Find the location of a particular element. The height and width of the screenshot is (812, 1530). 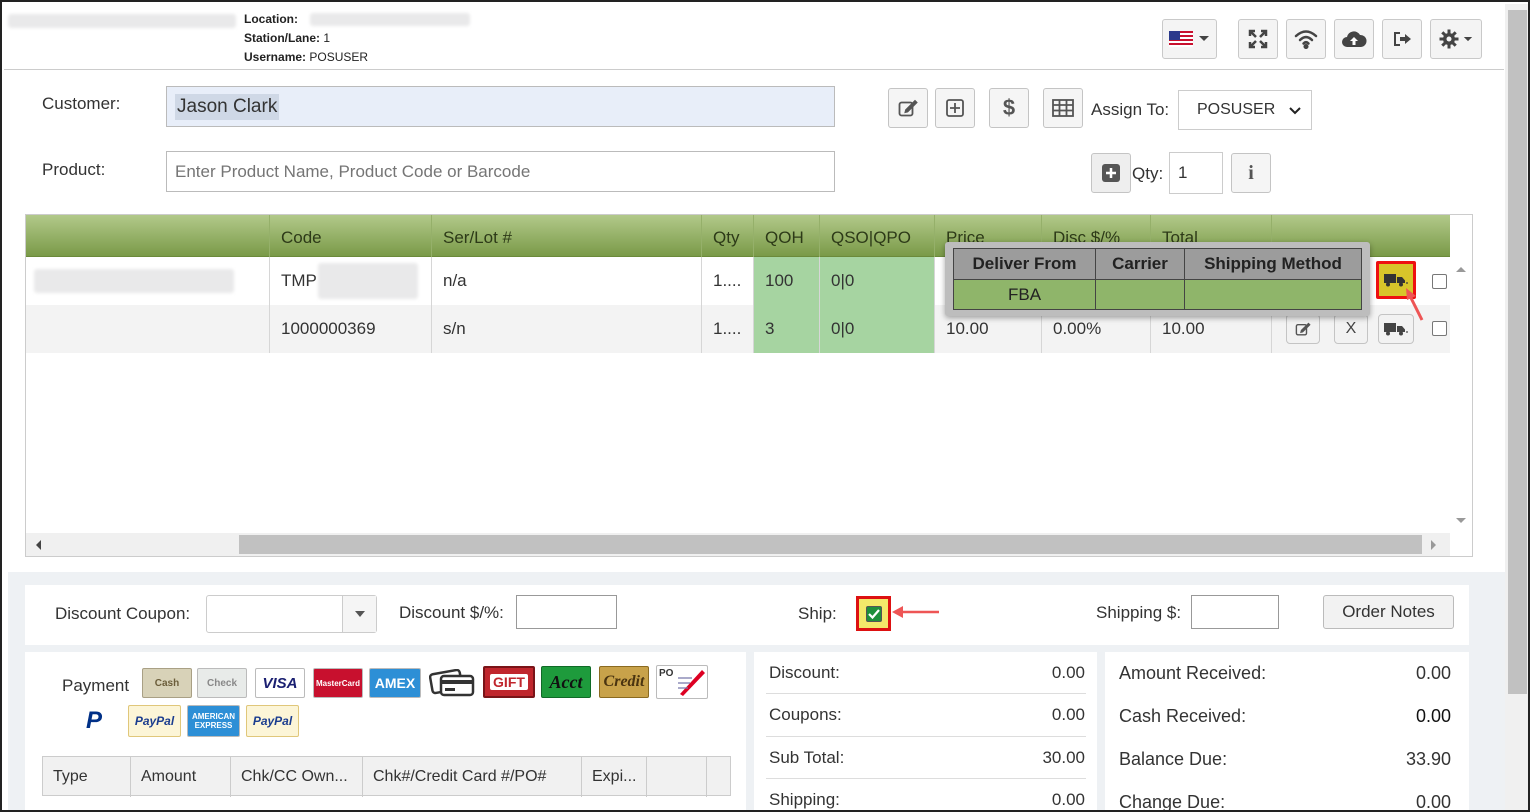

page-scrollbar-thumb is located at coordinates (1517, 352).